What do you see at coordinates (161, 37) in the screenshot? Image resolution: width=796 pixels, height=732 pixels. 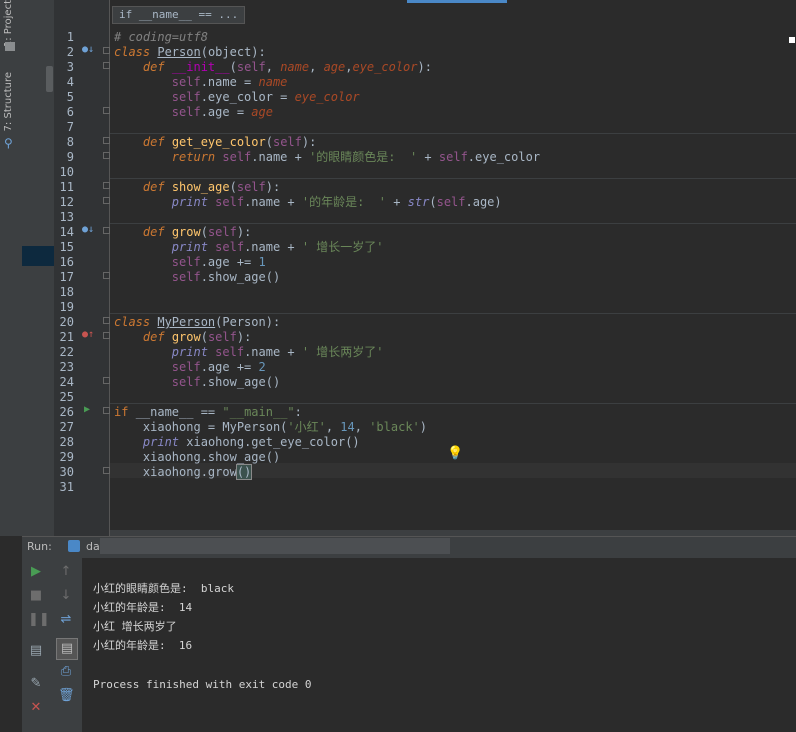 I see `code-line: # coding=utf8` at bounding box center [161, 37].